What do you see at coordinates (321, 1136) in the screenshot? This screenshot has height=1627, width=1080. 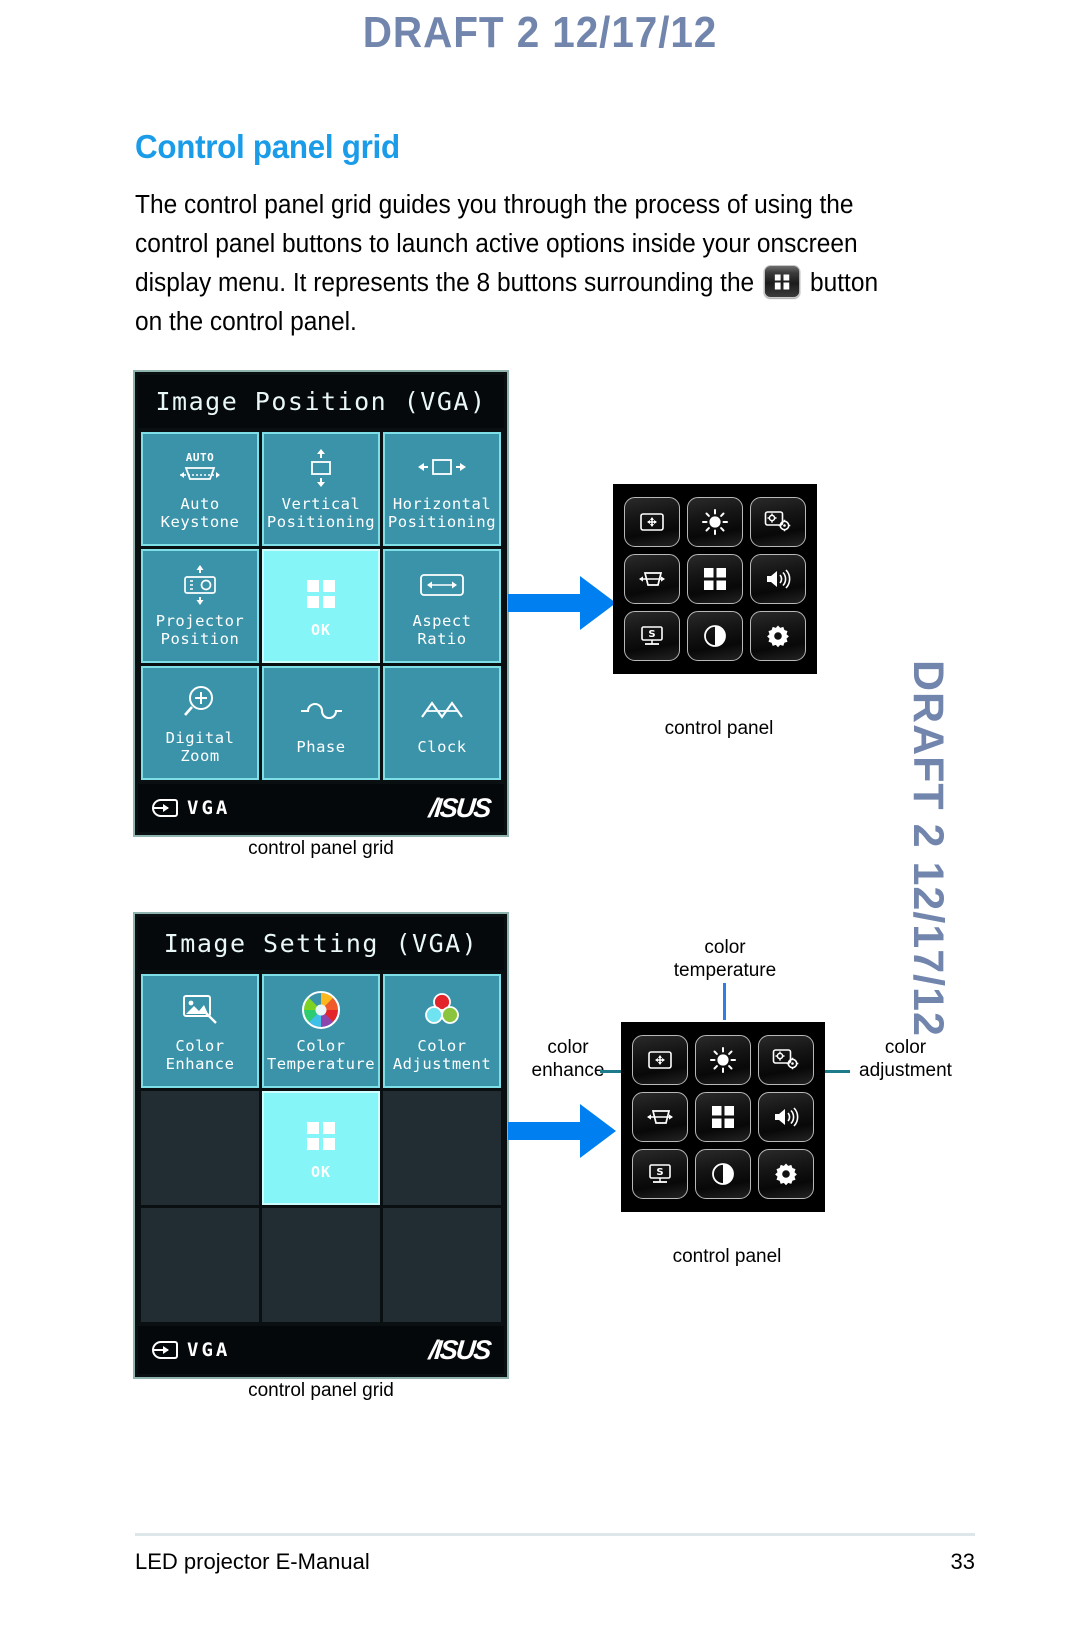 I see `grid-ok-icon` at bounding box center [321, 1136].